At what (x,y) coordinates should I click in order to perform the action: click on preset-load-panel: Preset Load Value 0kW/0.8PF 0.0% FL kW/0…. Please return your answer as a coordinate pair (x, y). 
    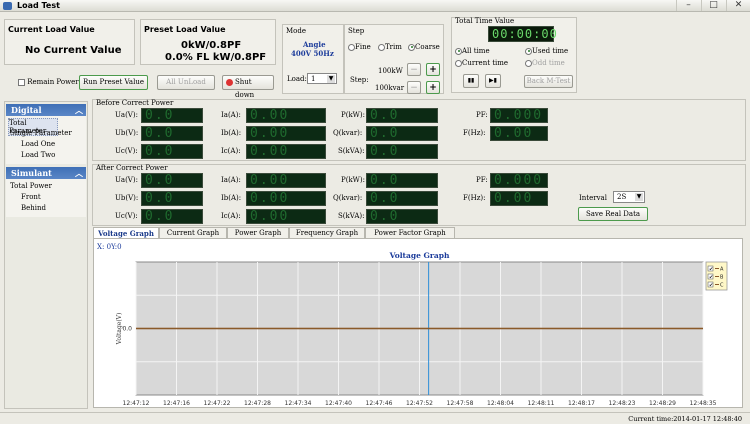
    Looking at the image, I should click on (208, 42).